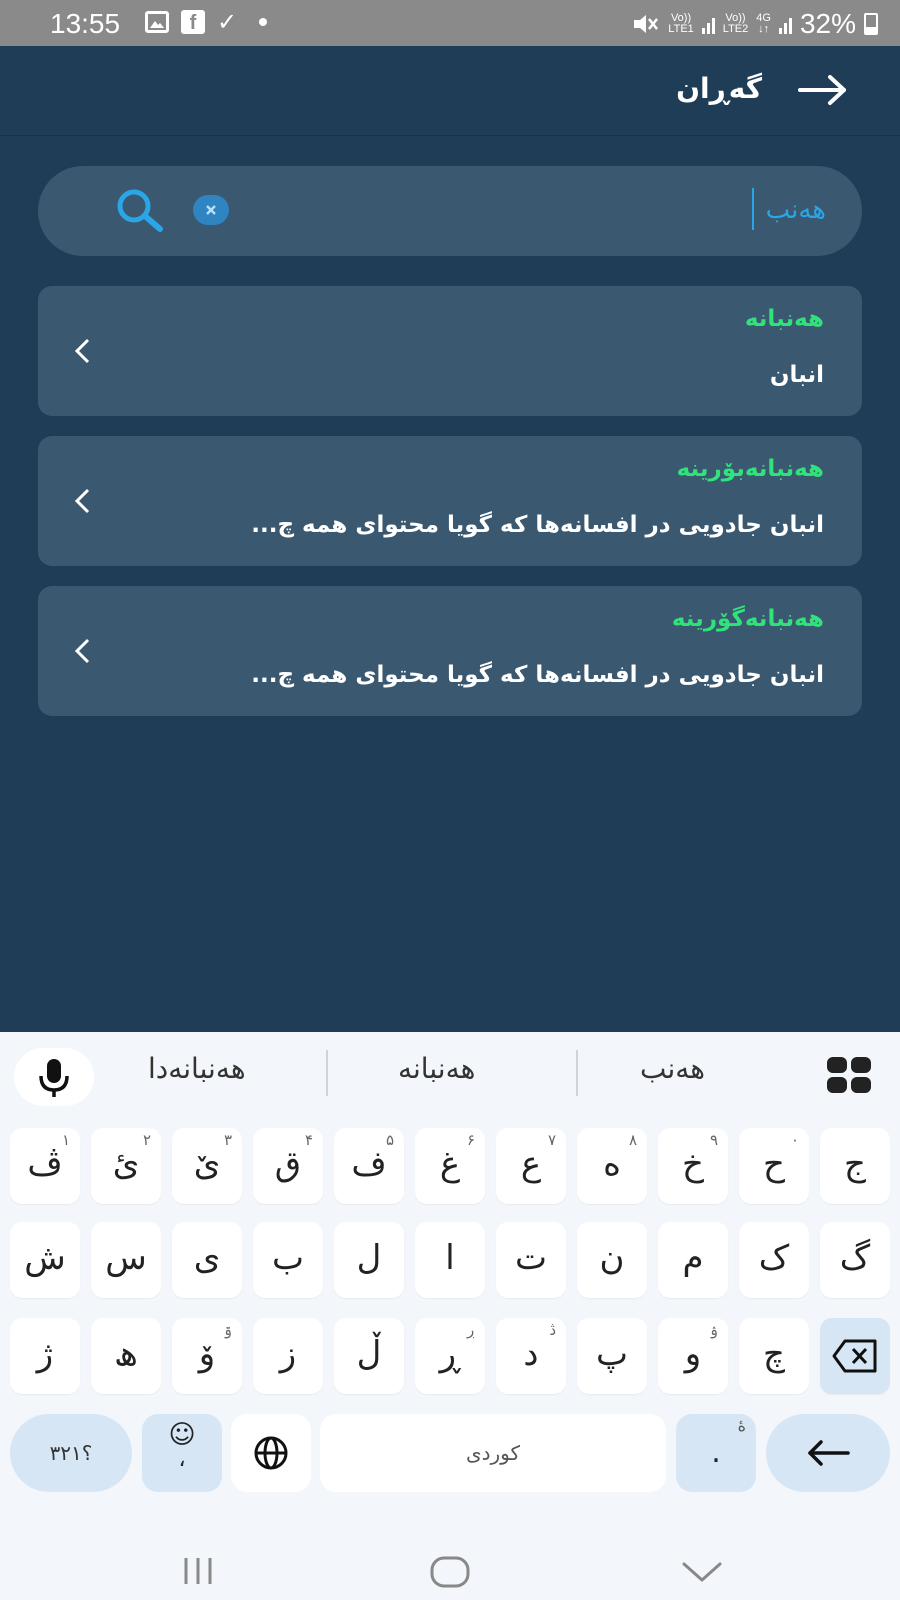 The width and height of the screenshot is (900, 1600). Describe the element at coordinates (85, 23) in the screenshot. I see `status-time: 13:55` at that location.